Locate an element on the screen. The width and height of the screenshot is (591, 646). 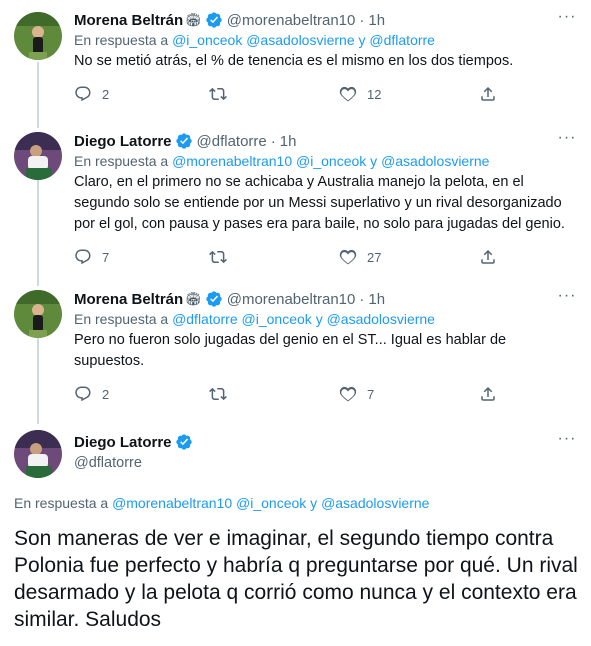
tweet-header: Diego Latorre @dflatorre · 1h ··· is located at coordinates (325, 140).